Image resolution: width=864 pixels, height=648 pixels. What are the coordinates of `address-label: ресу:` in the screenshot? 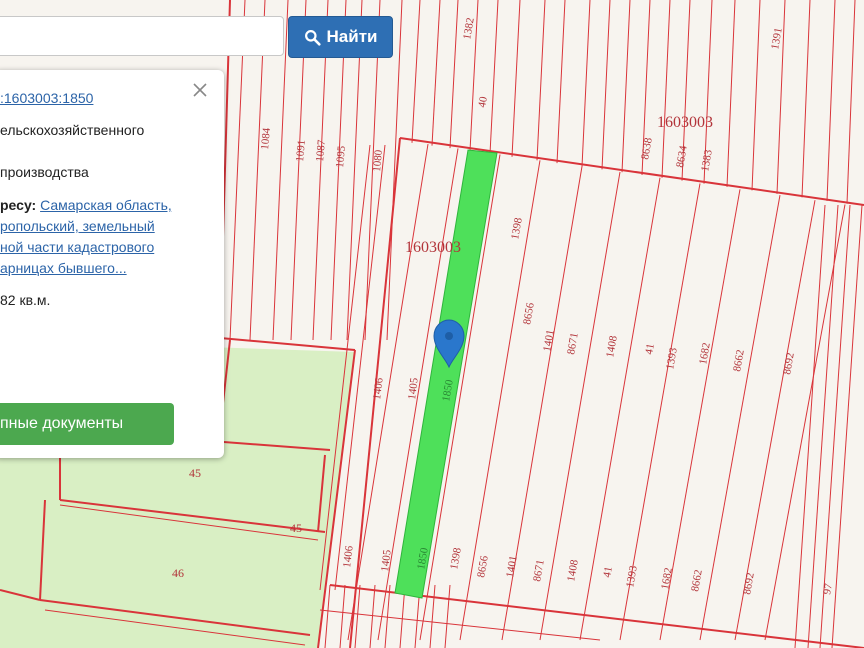 It's located at (18, 205).